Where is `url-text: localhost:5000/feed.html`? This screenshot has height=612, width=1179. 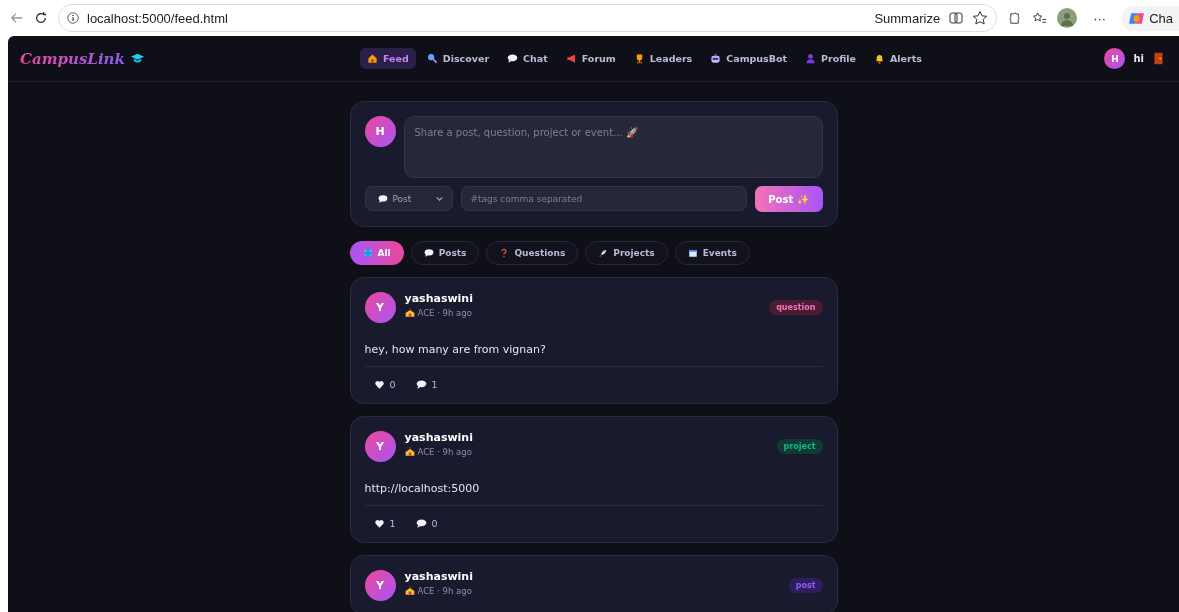
url-text: localhost:5000/feed.html is located at coordinates (158, 18).